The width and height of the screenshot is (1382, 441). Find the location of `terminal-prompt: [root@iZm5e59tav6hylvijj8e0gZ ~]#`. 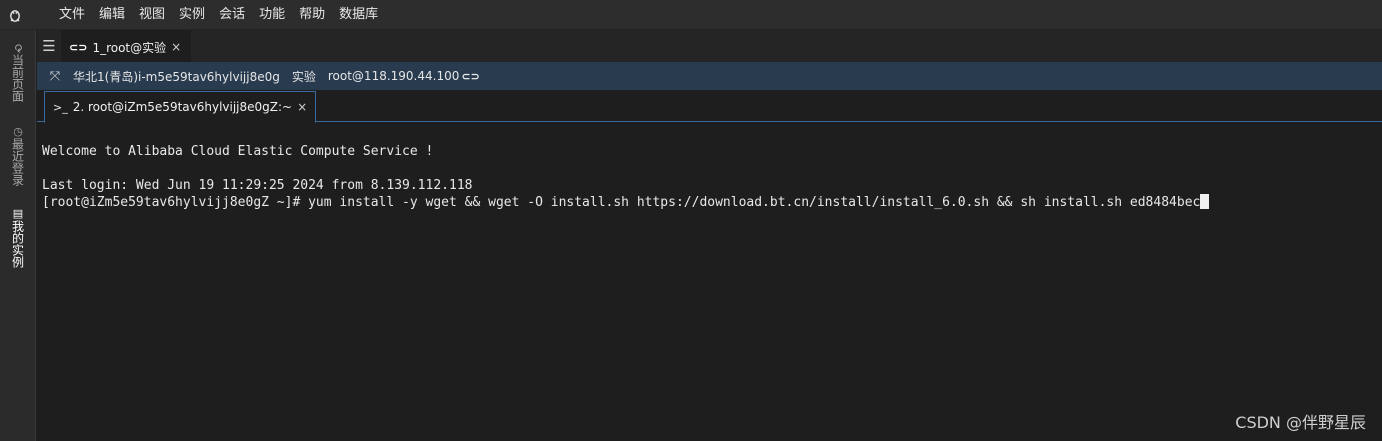

terminal-prompt: [root@iZm5e59tav6hylvijj8e0gZ ~]# is located at coordinates (175, 202).